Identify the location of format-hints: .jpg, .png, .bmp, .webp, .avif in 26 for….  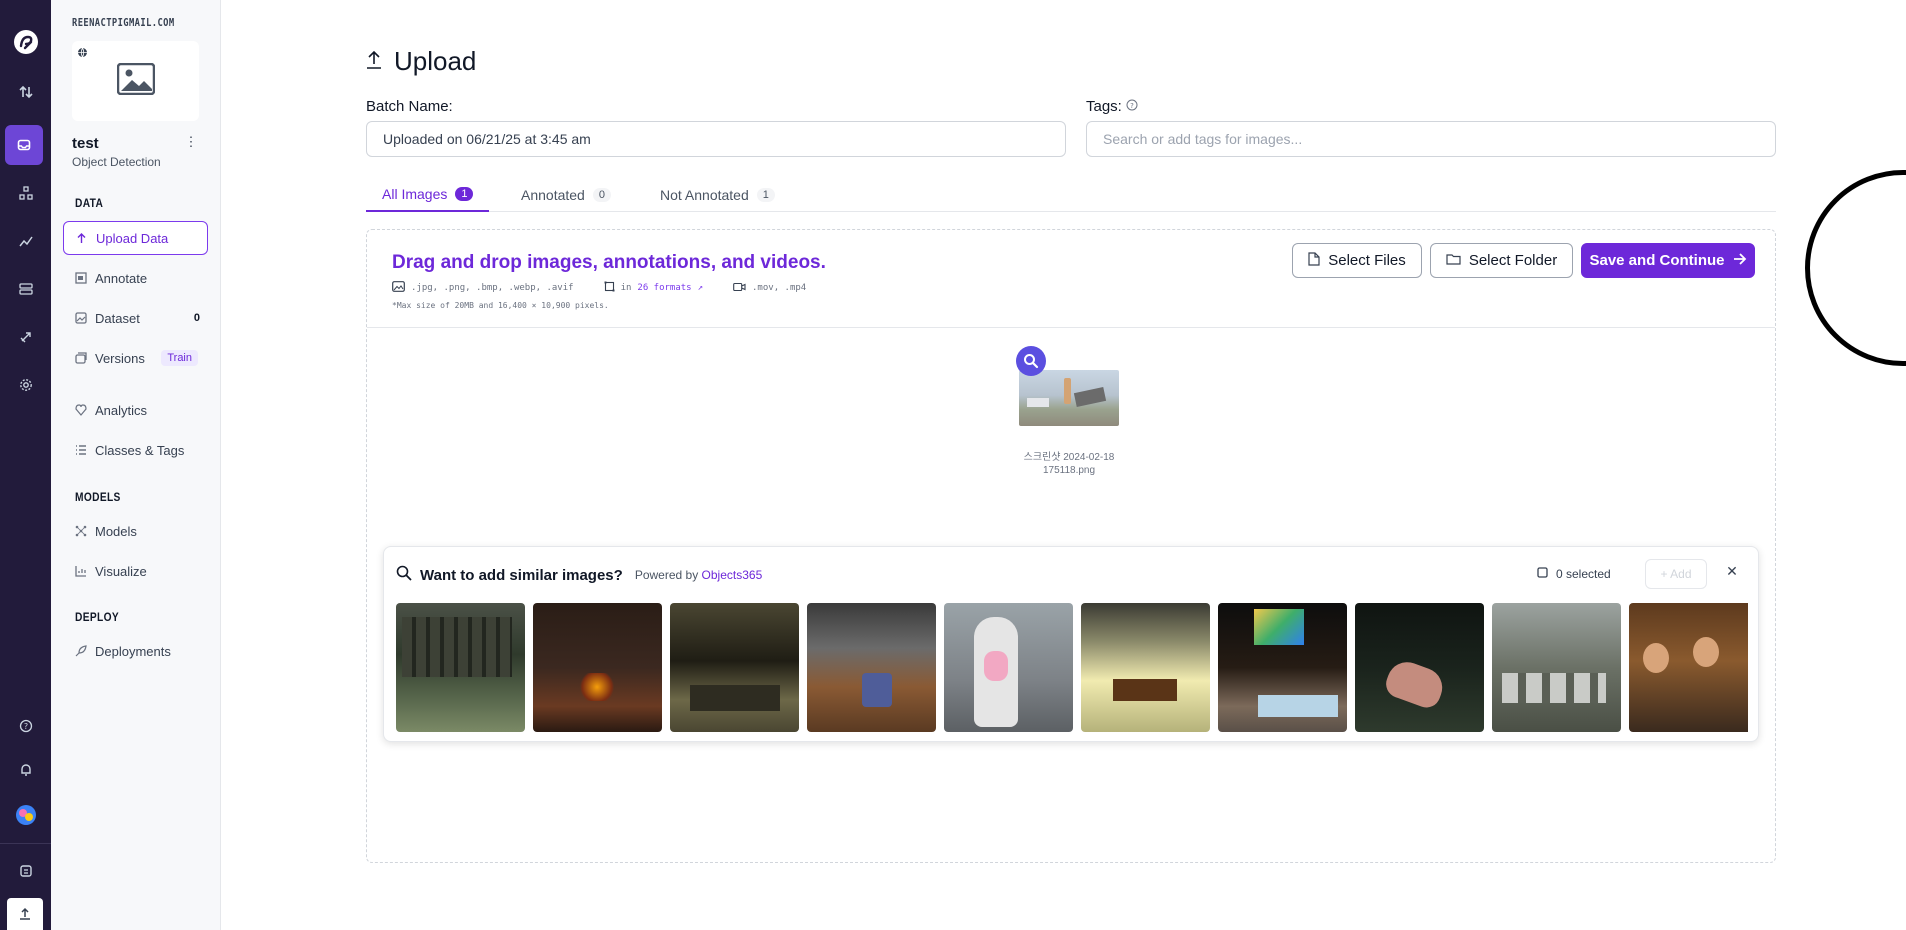
(599, 288).